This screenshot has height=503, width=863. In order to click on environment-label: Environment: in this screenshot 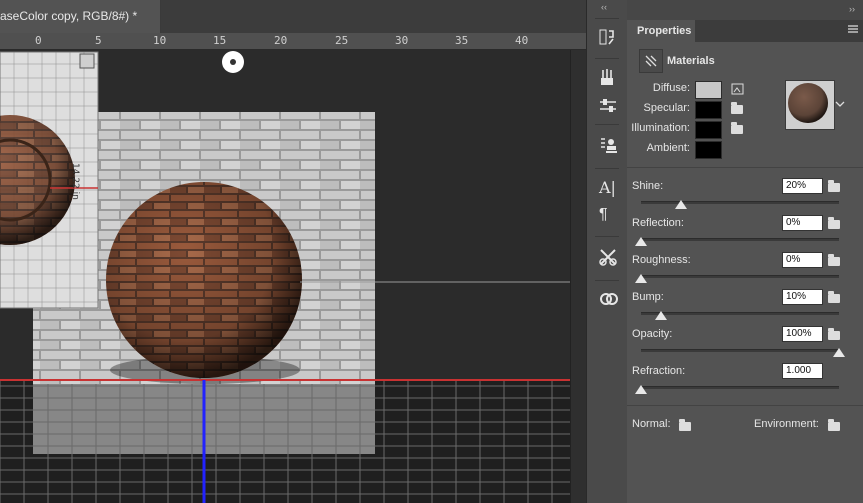, I will do `click(786, 424)`.